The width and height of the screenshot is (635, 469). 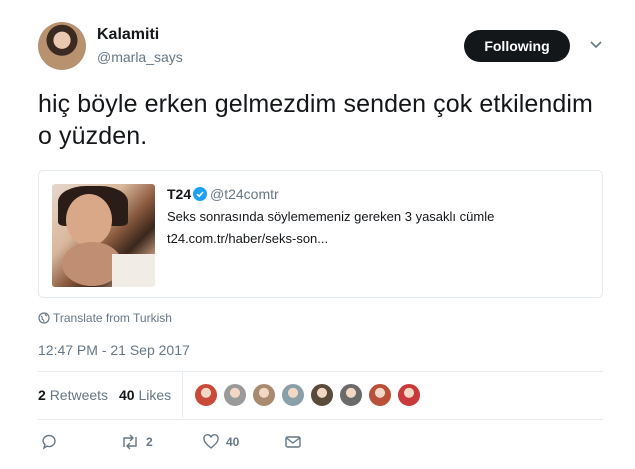 What do you see at coordinates (114, 350) in the screenshot?
I see `tweet-timestamp: 12:47 PM - 21 Sep 2017` at bounding box center [114, 350].